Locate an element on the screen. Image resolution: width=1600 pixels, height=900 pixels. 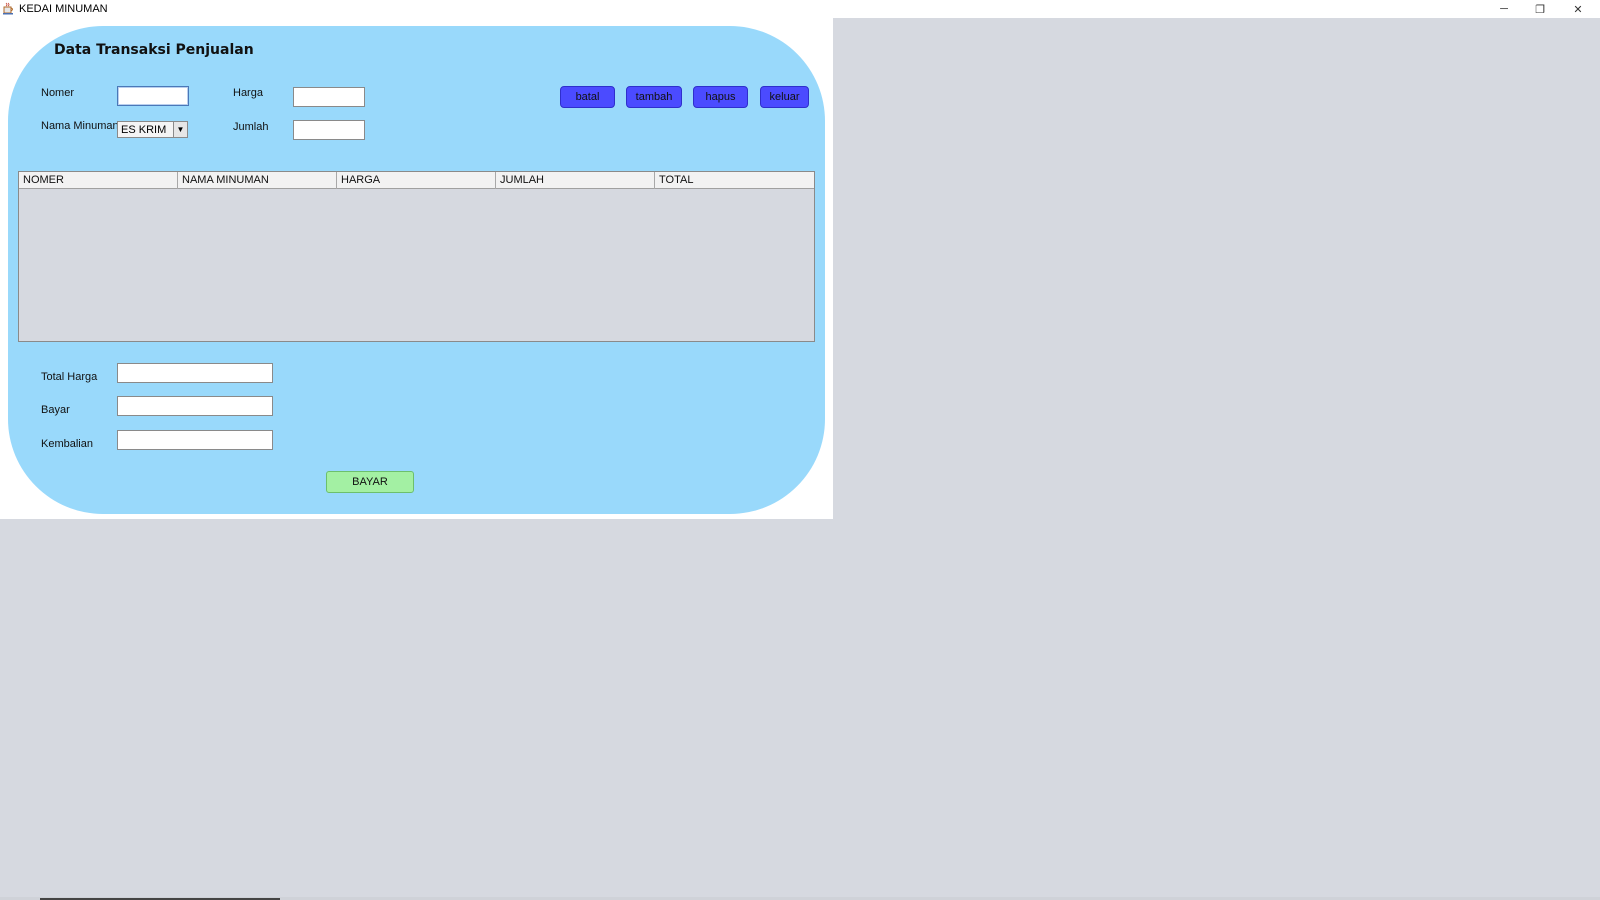
table-header: NOMER NAMA MINUMAN HARGA JUMLAH TOTAL is located at coordinates (416, 180).